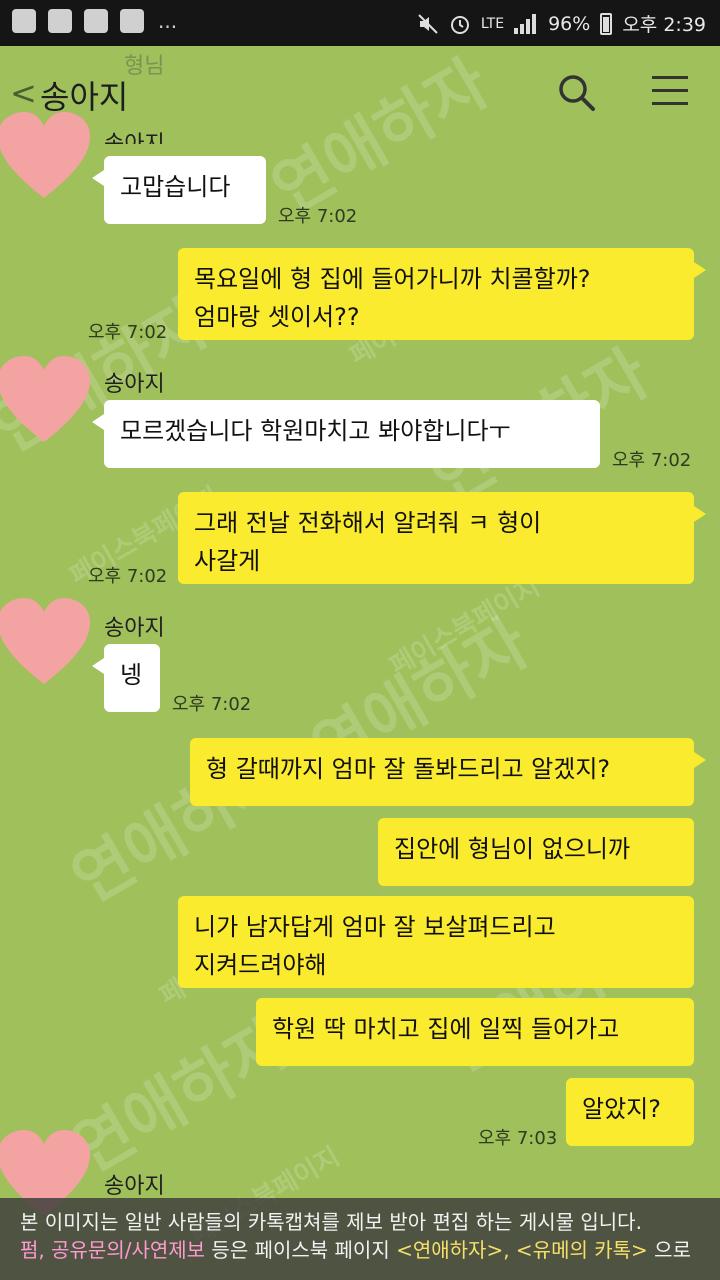 This screenshot has height=1280, width=720. I want to click on battery-icon, so click(606, 23).